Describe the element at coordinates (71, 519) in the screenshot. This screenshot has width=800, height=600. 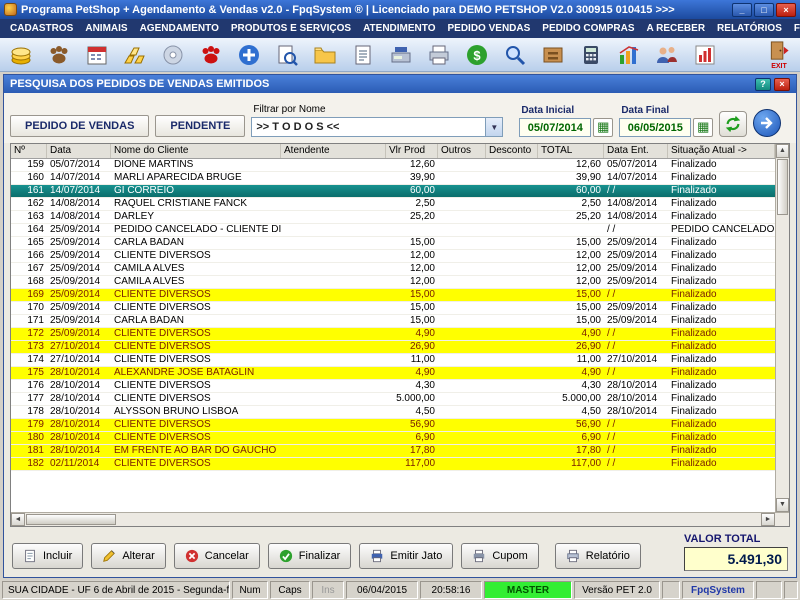
I see `horizontal-scroll-thumb` at that location.